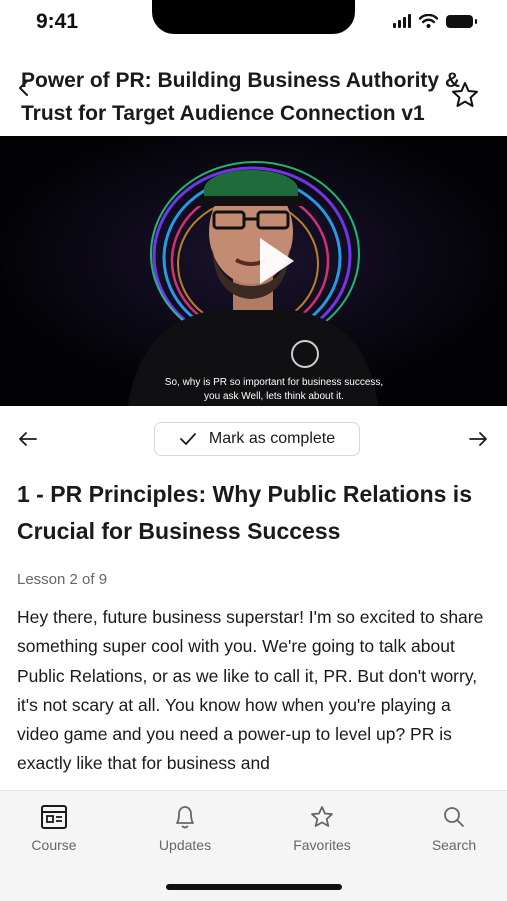 This screenshot has height=901, width=507. I want to click on tab-updates: Updates, so click(185, 828).